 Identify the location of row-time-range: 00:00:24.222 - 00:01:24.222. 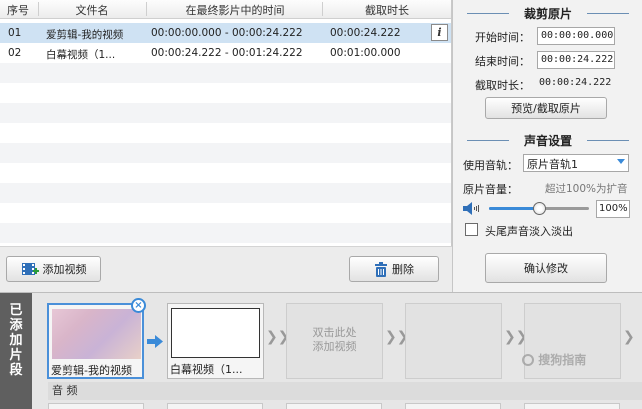
(227, 53).